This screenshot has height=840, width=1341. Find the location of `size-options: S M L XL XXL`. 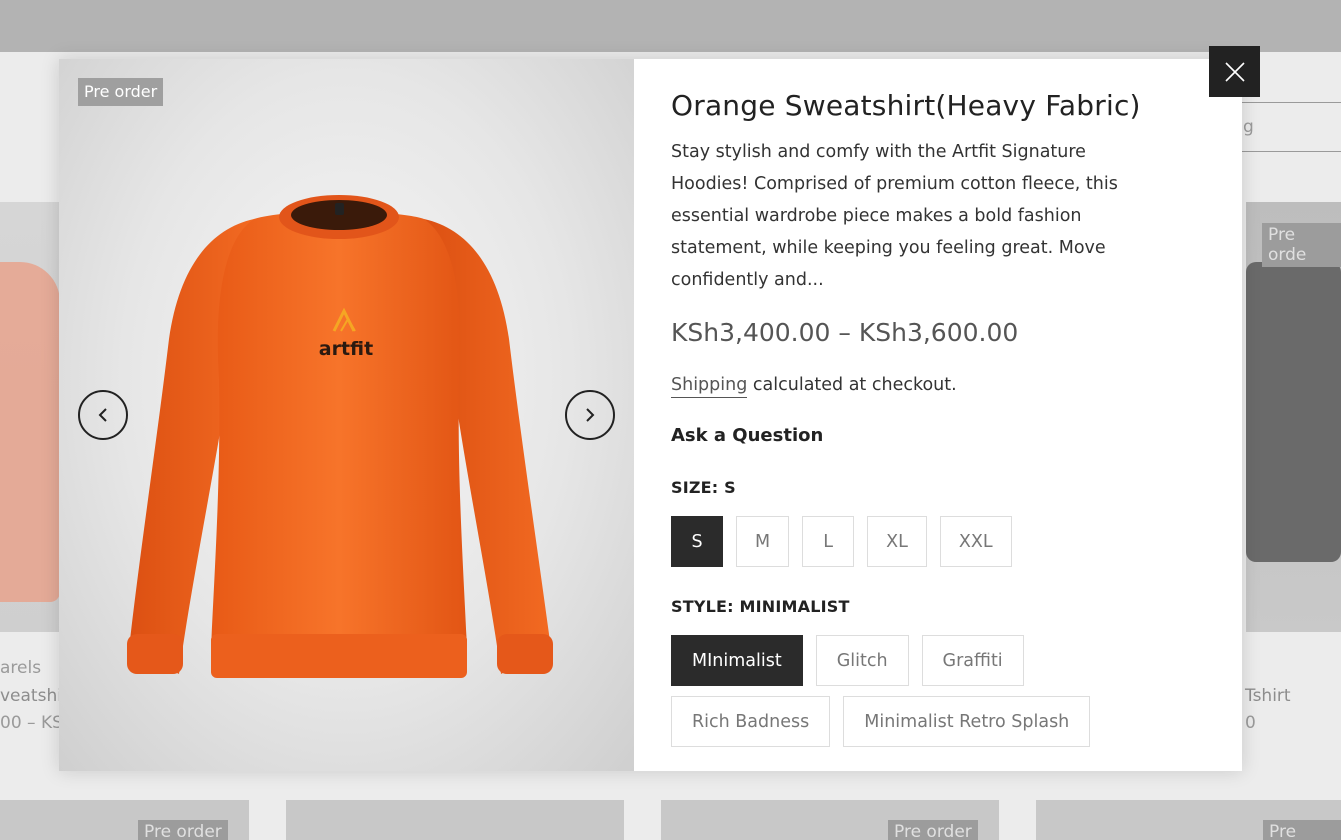

size-options: S M L XL XXL is located at coordinates (941, 541).